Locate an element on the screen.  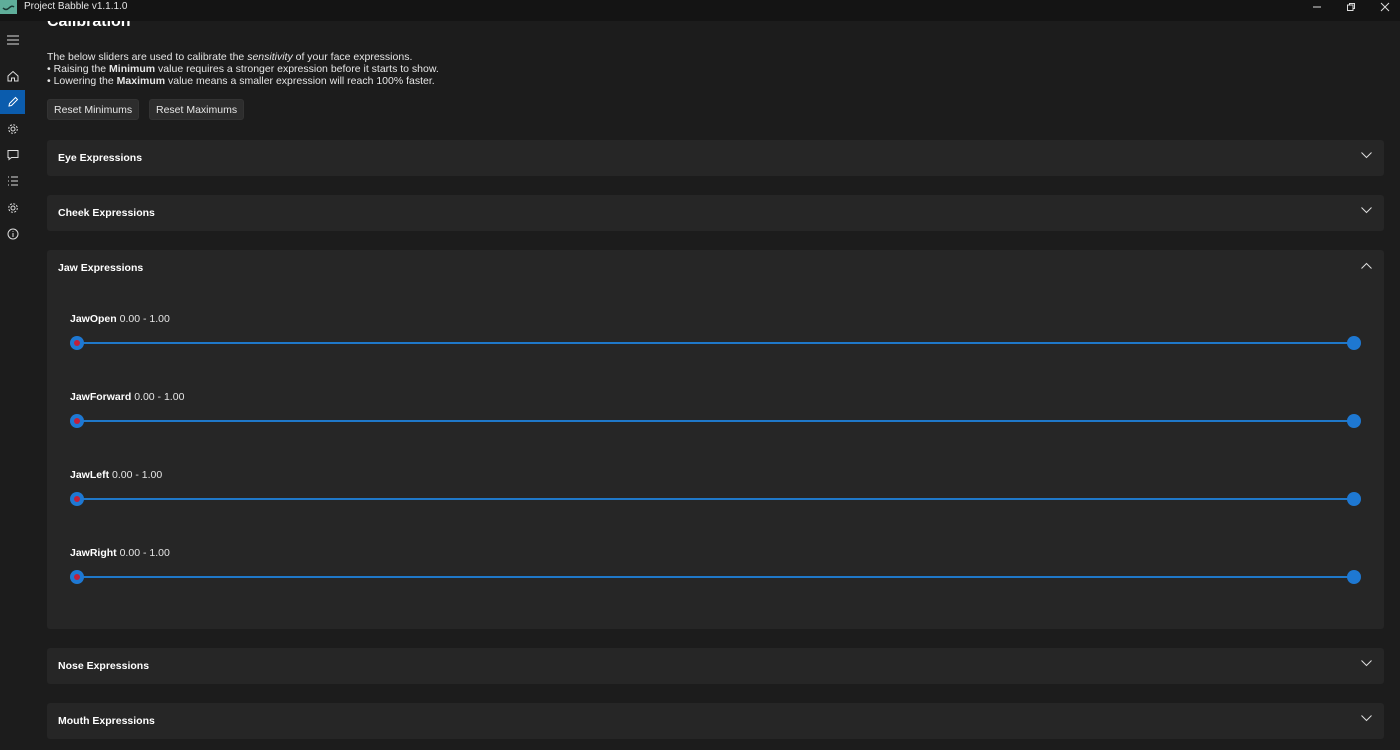
panel-title: Eye Expressions is located at coordinates (100, 158).